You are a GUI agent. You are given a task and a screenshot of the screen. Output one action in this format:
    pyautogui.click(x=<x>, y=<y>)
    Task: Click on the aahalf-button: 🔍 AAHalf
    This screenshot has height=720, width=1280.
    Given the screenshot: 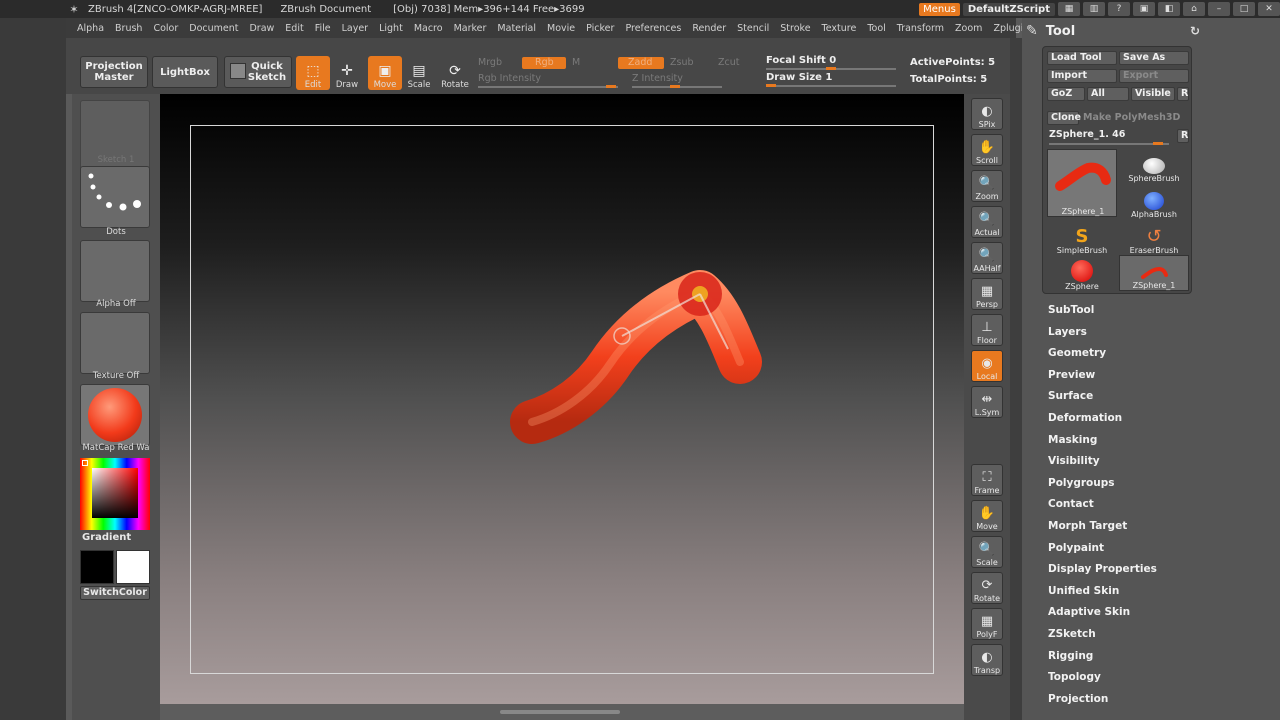 What is the action you would take?
    pyautogui.click(x=987, y=258)
    